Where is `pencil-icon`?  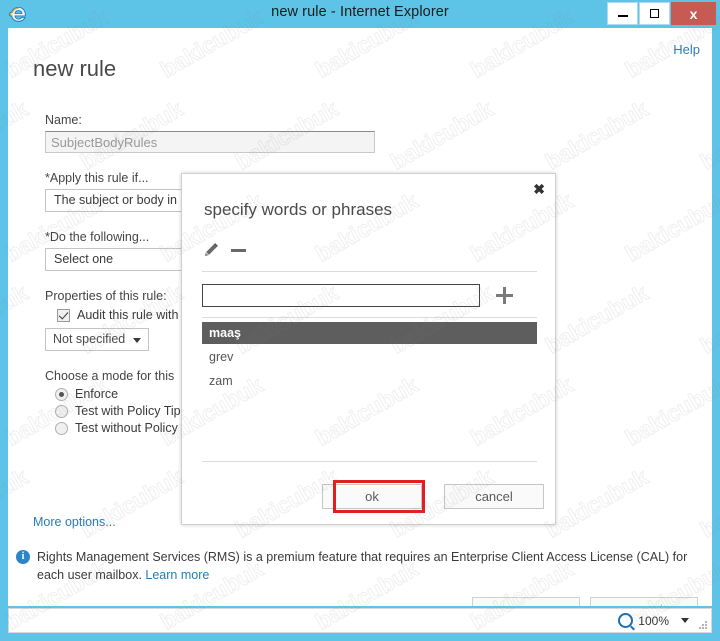
pencil-icon is located at coordinates (210, 250).